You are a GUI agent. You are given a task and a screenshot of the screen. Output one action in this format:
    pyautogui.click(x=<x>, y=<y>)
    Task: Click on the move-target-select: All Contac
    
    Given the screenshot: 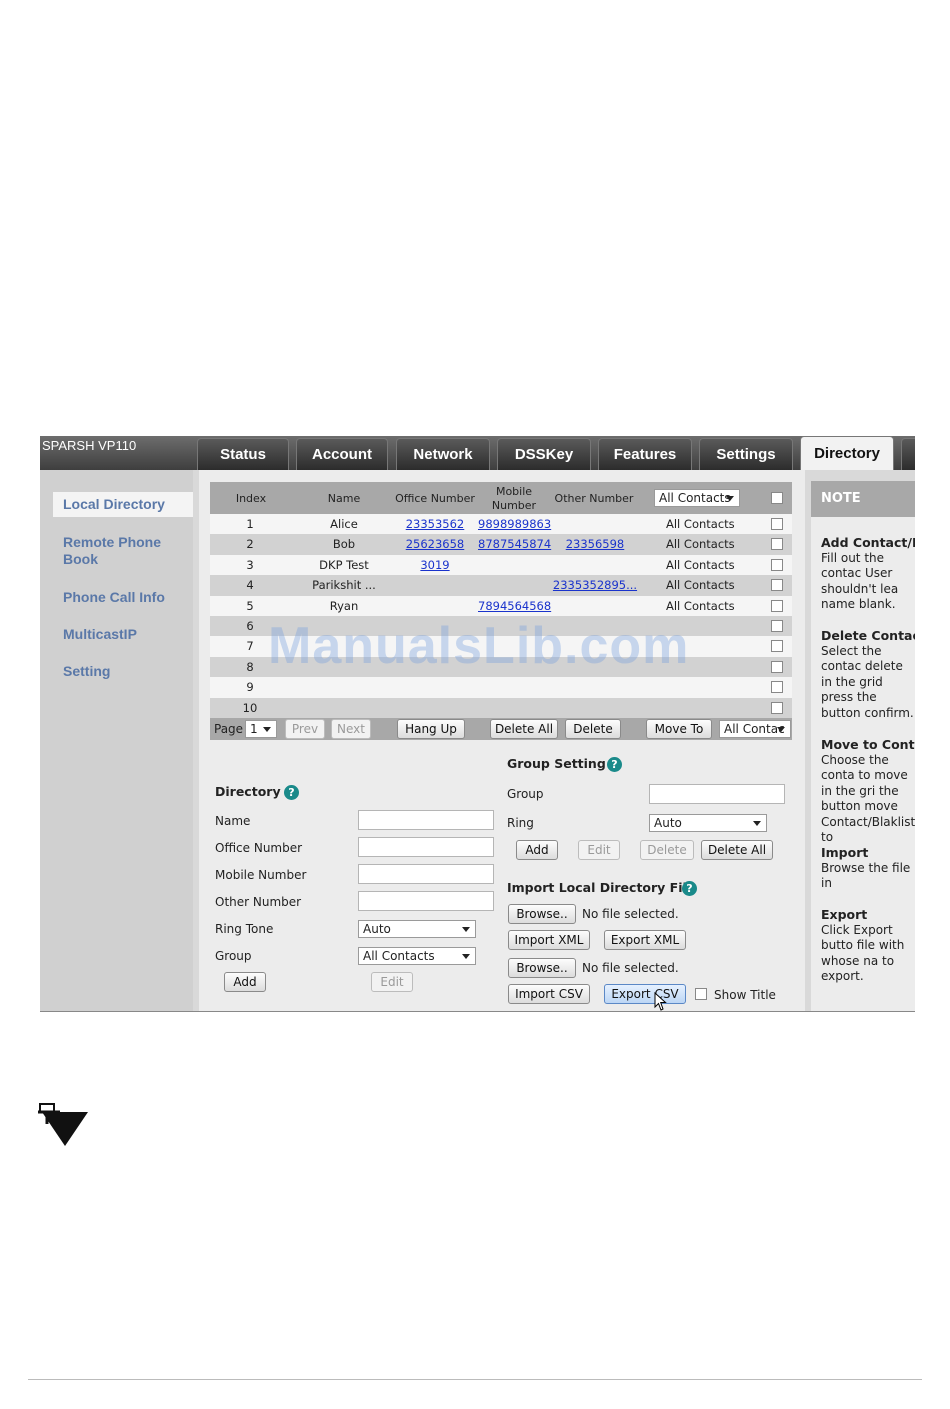 What is the action you would take?
    pyautogui.click(x=755, y=728)
    